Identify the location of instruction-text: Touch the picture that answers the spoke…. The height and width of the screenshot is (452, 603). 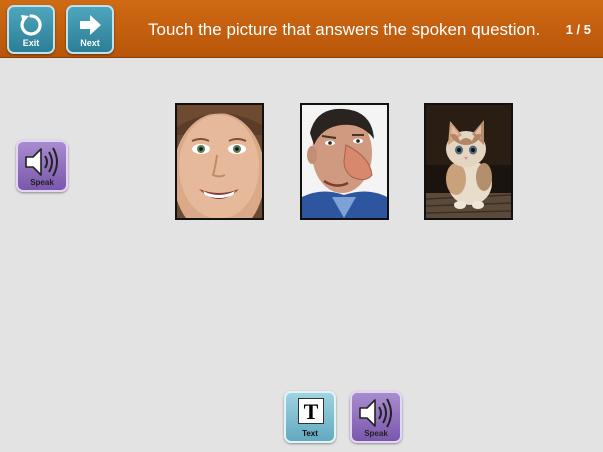
(344, 29).